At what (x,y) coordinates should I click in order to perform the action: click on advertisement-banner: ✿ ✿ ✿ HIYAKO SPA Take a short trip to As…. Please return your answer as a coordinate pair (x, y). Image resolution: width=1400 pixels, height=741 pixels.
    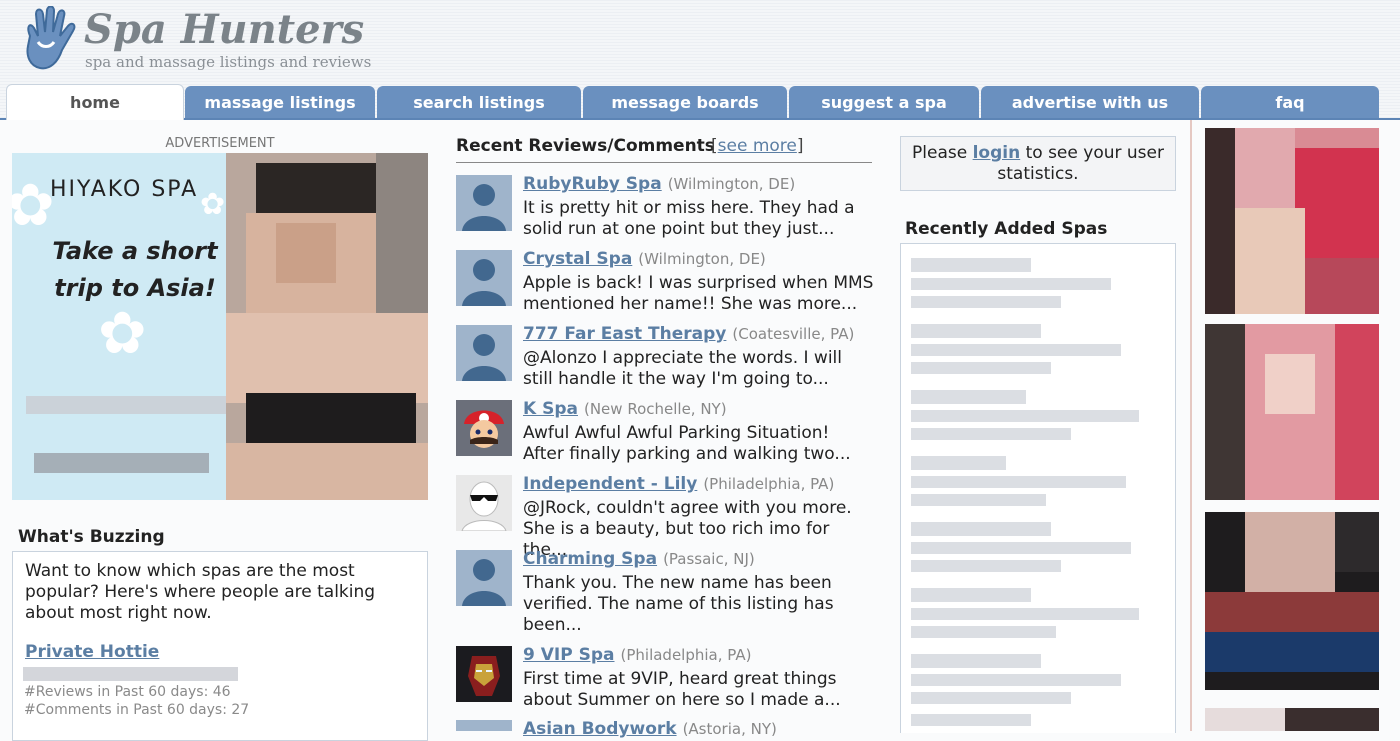
    Looking at the image, I should click on (220, 326).